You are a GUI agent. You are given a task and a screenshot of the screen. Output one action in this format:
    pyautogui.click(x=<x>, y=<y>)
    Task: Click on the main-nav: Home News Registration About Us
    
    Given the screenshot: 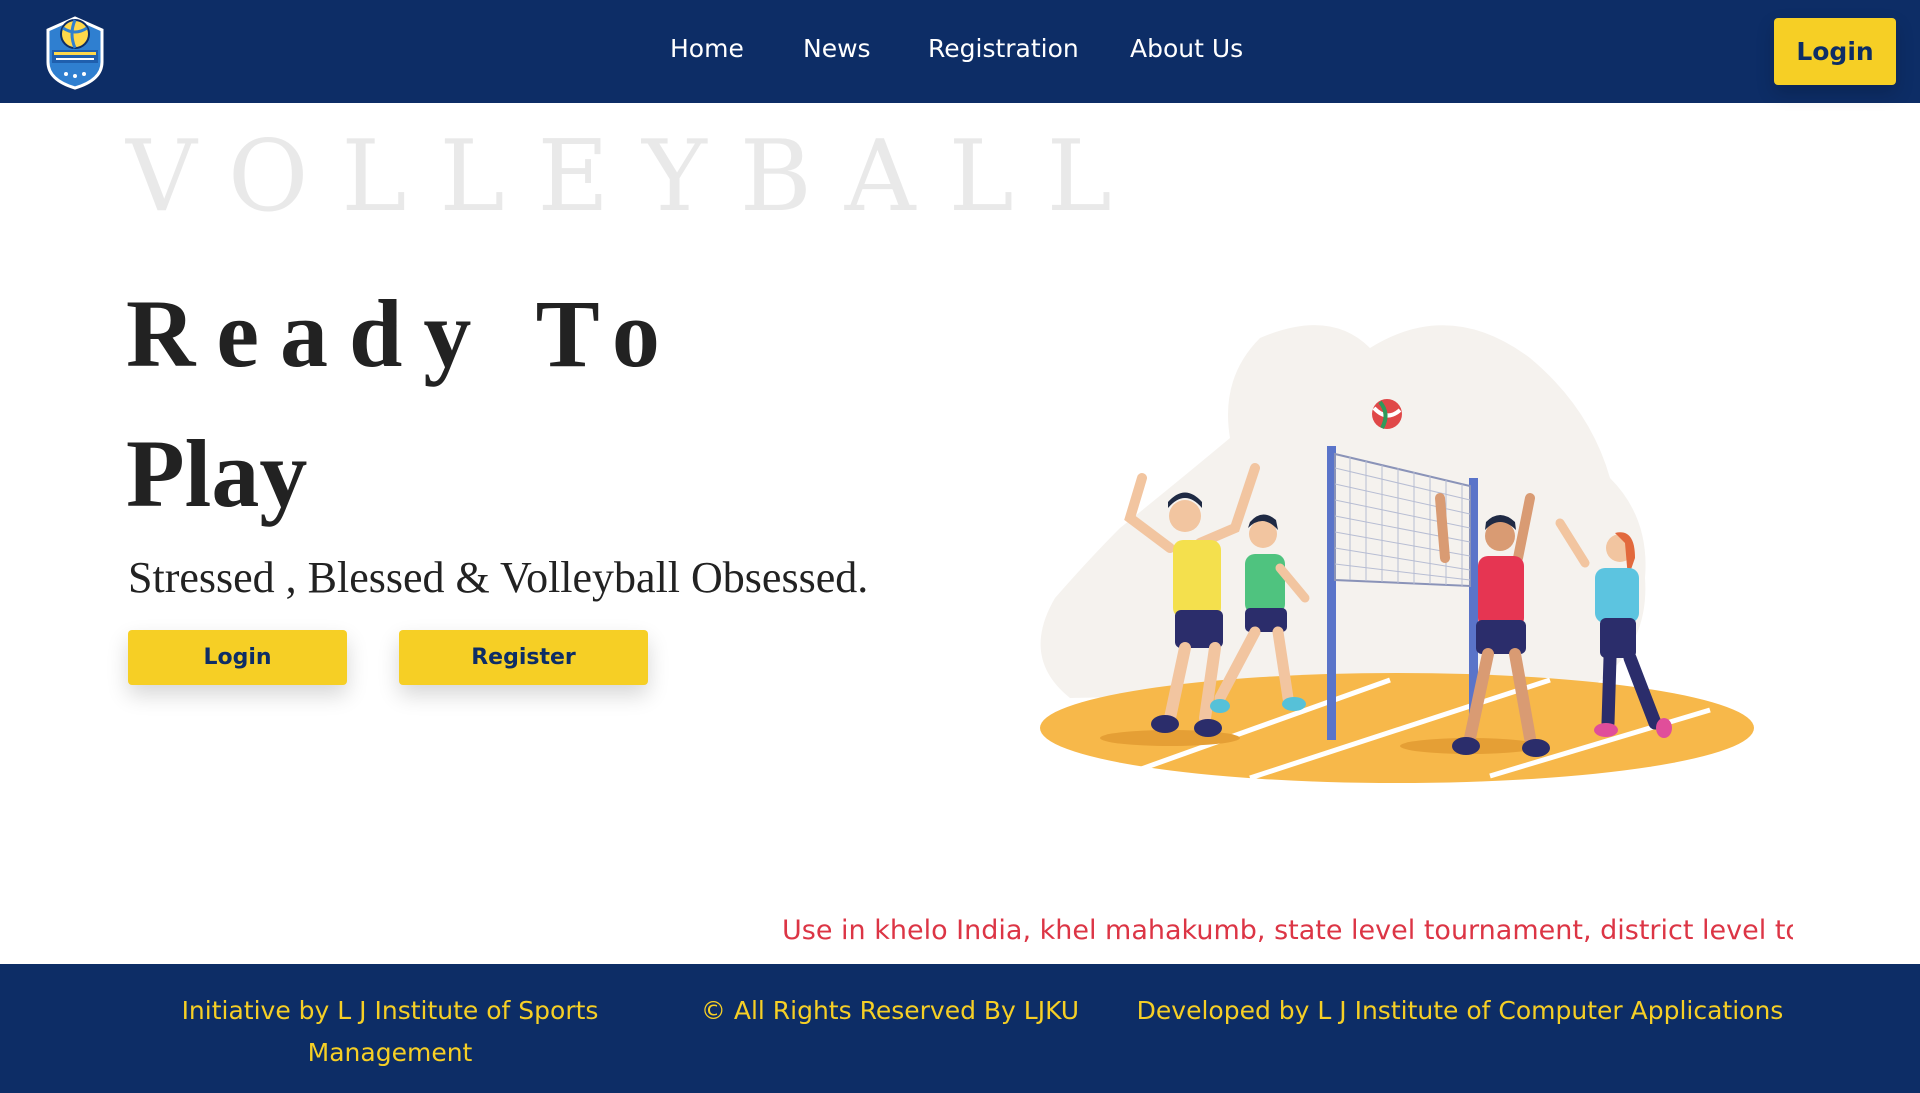 What is the action you would take?
    pyautogui.click(x=960, y=51)
    